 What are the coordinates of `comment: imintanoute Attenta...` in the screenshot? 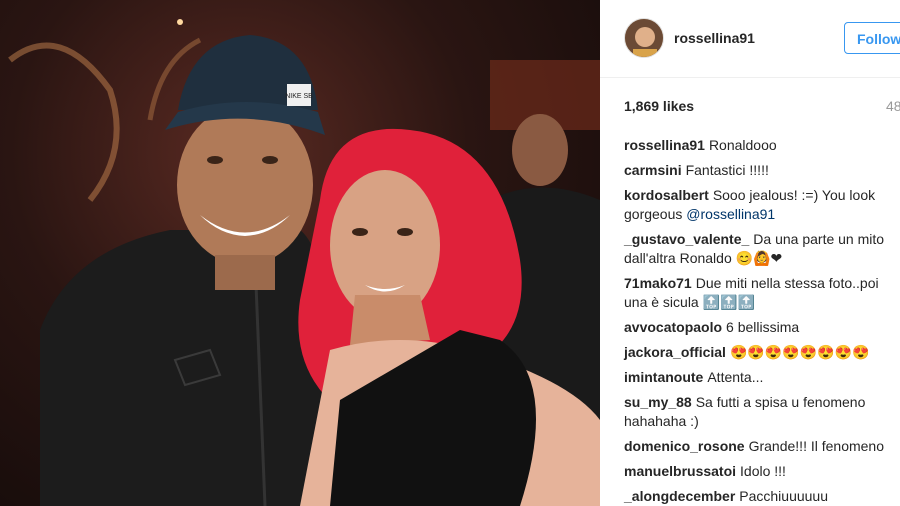 It's located at (762, 377).